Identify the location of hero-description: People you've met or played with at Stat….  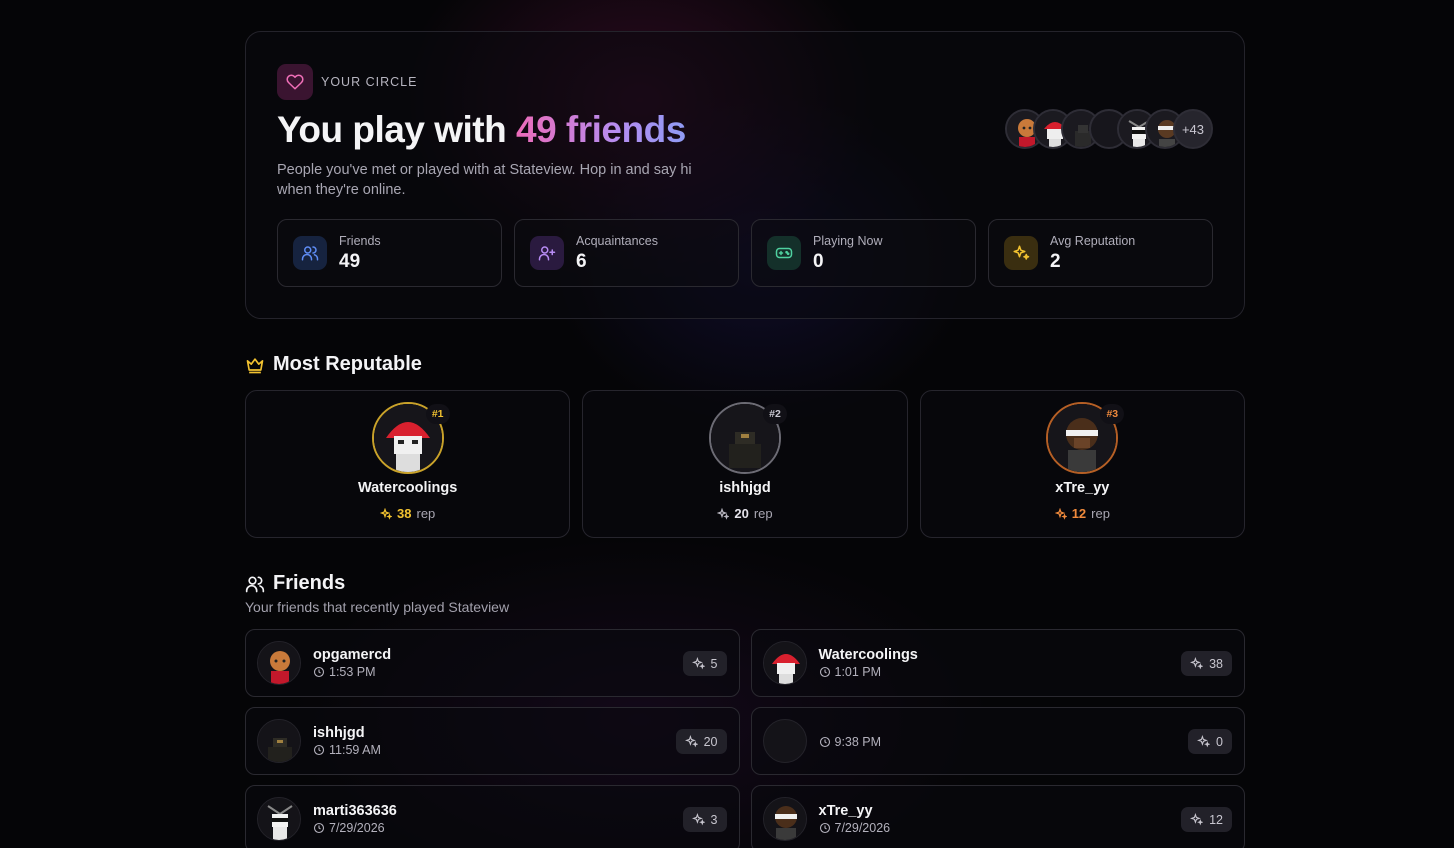
(484, 180).